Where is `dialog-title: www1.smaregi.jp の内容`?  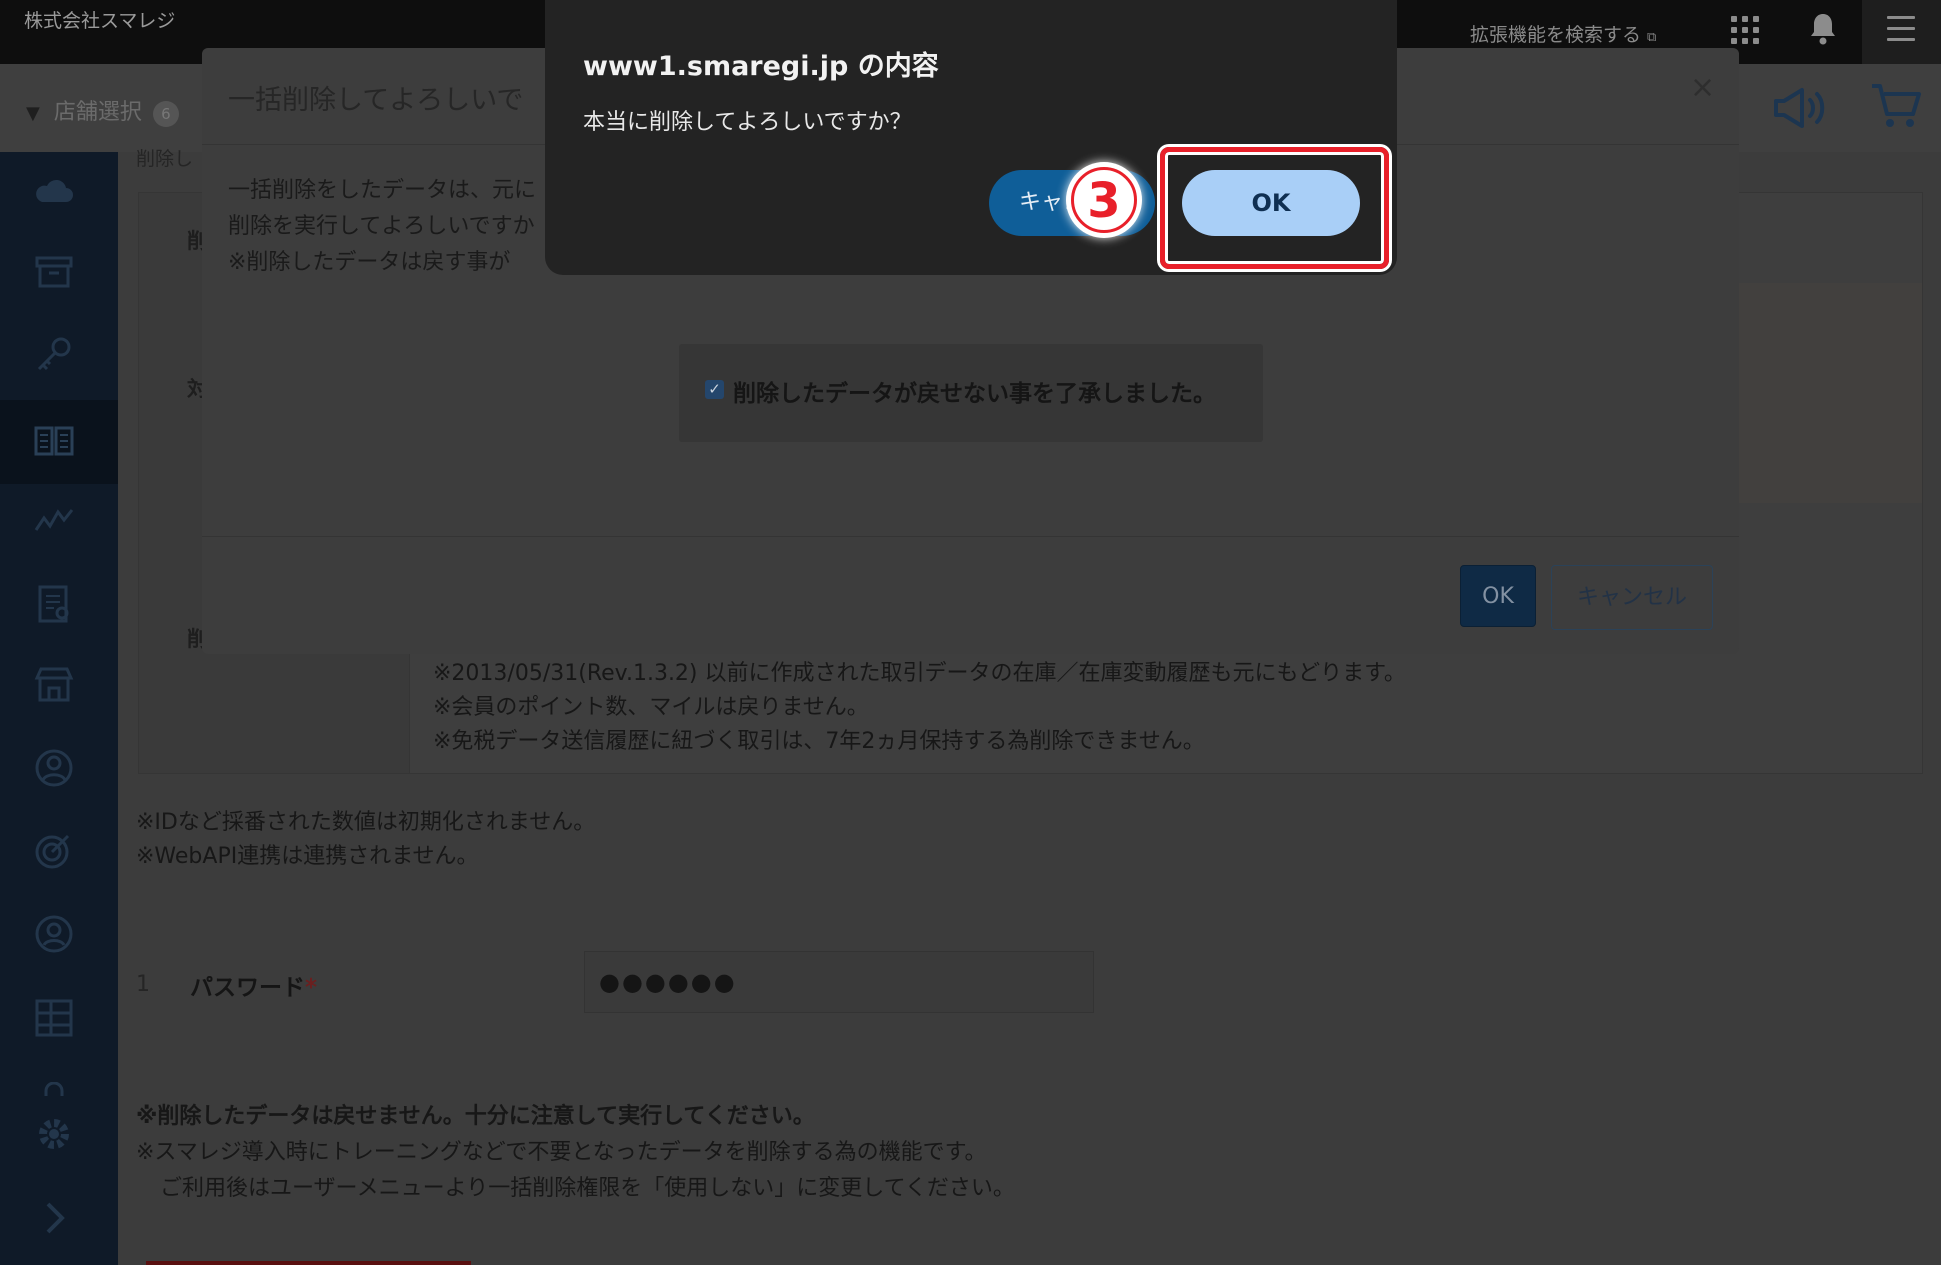 dialog-title: www1.smaregi.jp の内容 is located at coordinates (761, 66).